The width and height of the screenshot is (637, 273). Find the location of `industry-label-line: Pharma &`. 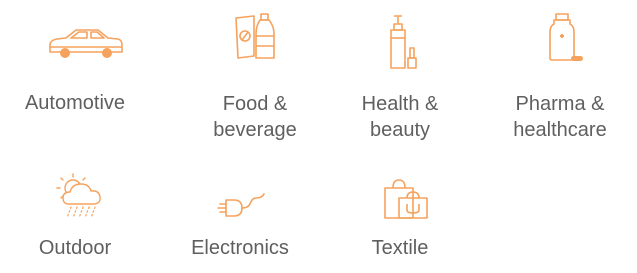

industry-label-line: Pharma & is located at coordinates (560, 104).